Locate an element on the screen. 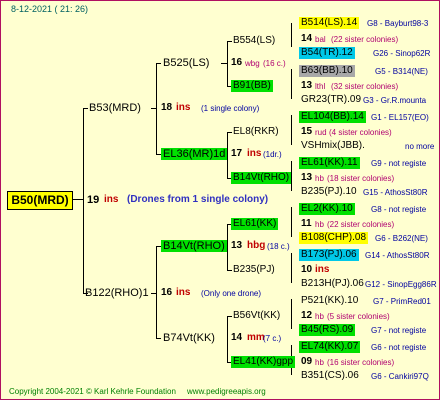  g3-a1-ins-word: wbg is located at coordinates (252, 63).